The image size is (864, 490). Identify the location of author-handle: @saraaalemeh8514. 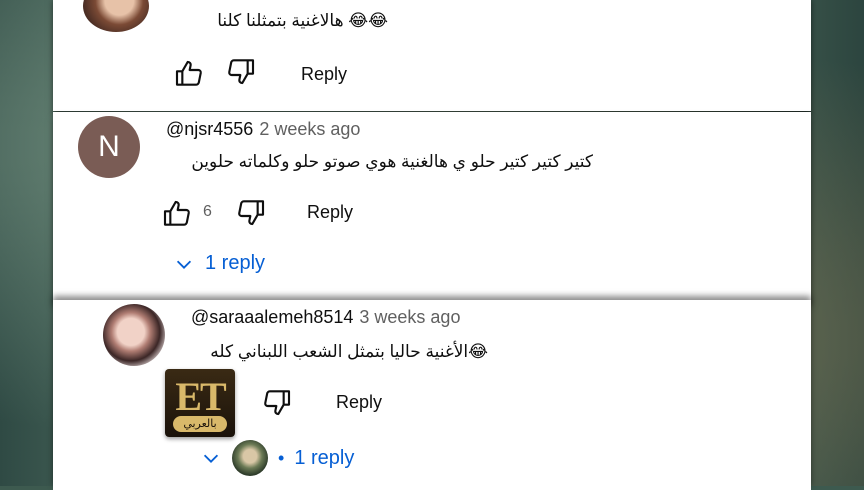
(272, 317).